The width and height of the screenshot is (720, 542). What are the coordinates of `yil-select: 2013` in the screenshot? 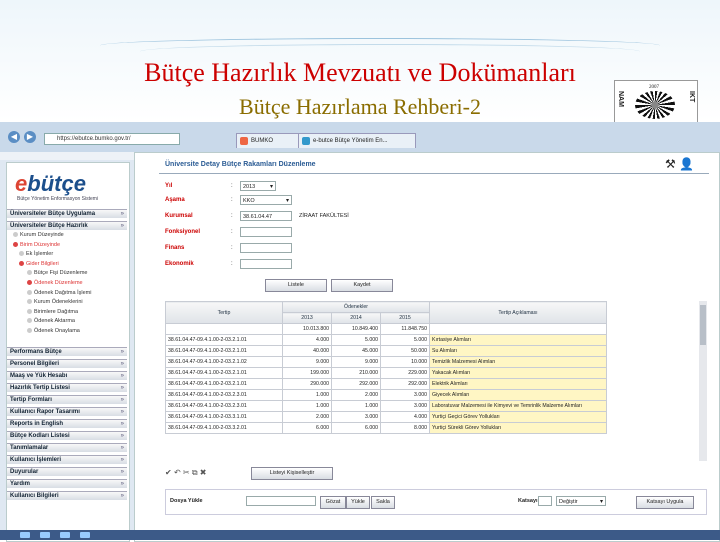 It's located at (258, 186).